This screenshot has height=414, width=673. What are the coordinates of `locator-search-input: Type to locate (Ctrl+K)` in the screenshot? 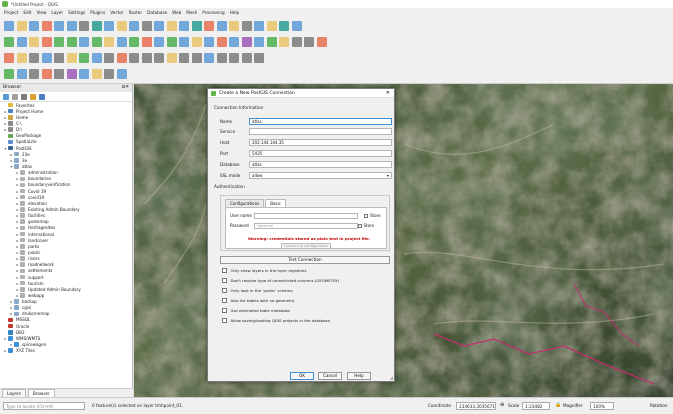 It's located at (44, 406).